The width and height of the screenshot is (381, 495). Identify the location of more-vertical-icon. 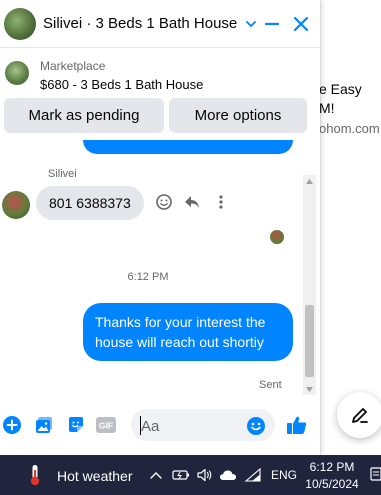
(221, 202).